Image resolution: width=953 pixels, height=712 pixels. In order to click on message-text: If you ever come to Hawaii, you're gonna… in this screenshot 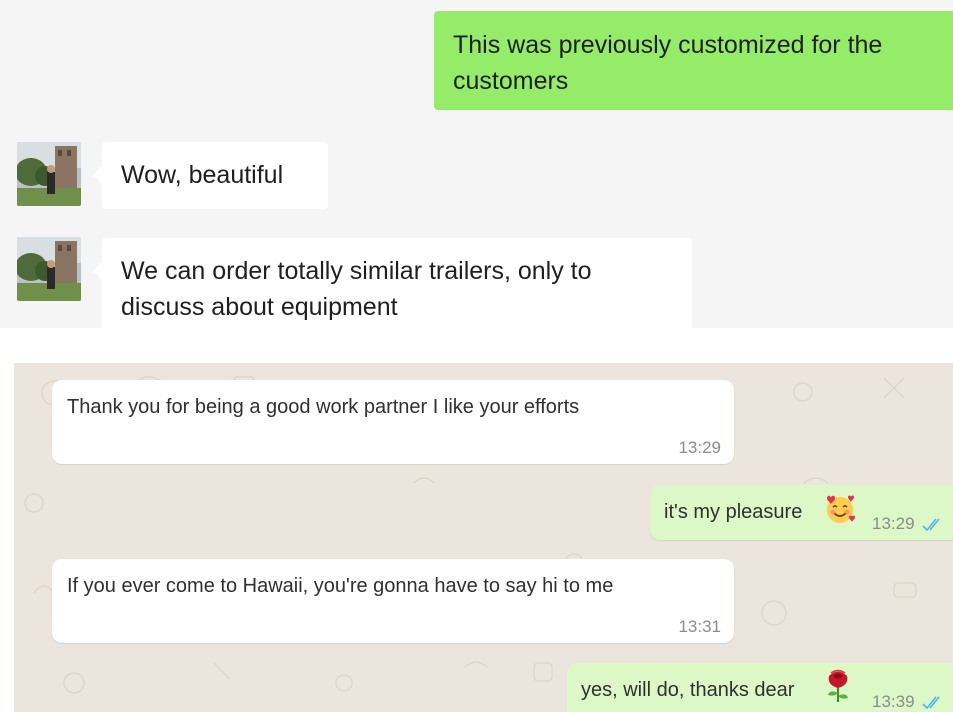, I will do `click(340, 586)`.